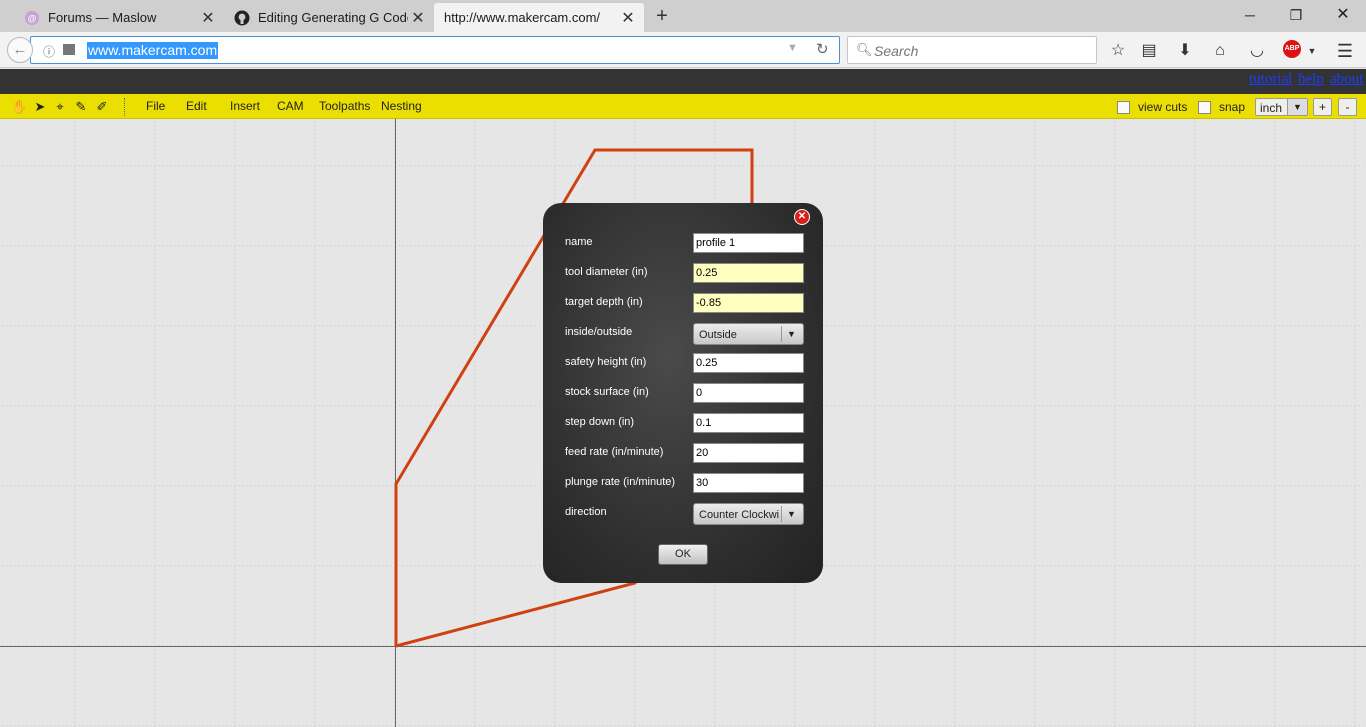 Image resolution: width=1366 pixels, height=727 pixels. I want to click on snap-checkbox, so click(1204, 107).